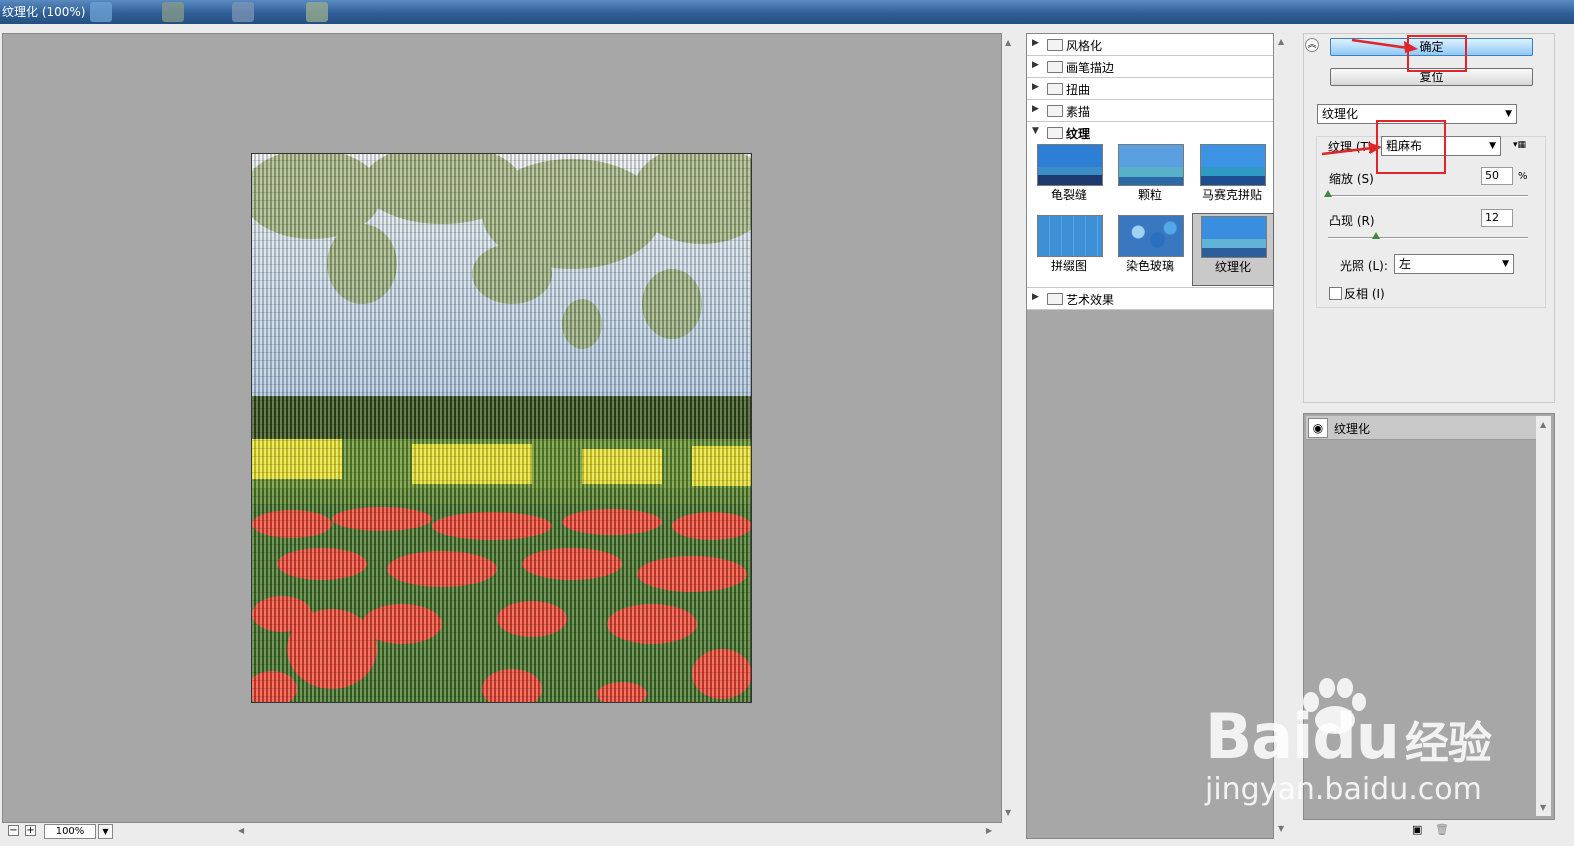  I want to click on category-label: 素描, so click(1078, 112).